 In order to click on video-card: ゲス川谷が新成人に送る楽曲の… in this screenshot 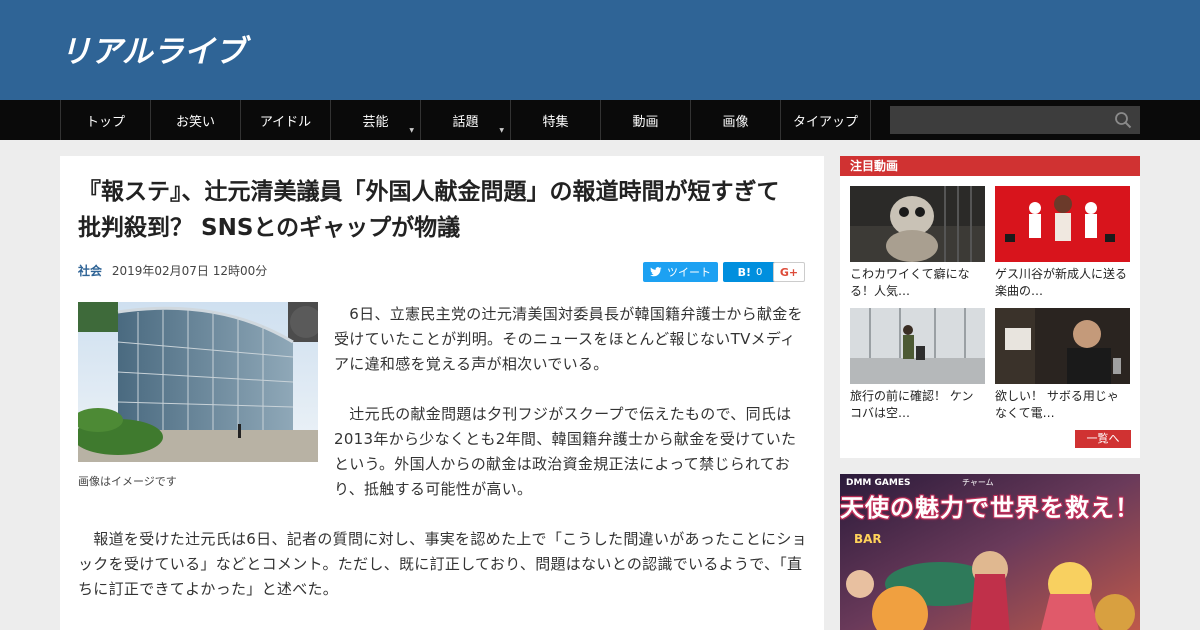, I will do `click(1062, 243)`.